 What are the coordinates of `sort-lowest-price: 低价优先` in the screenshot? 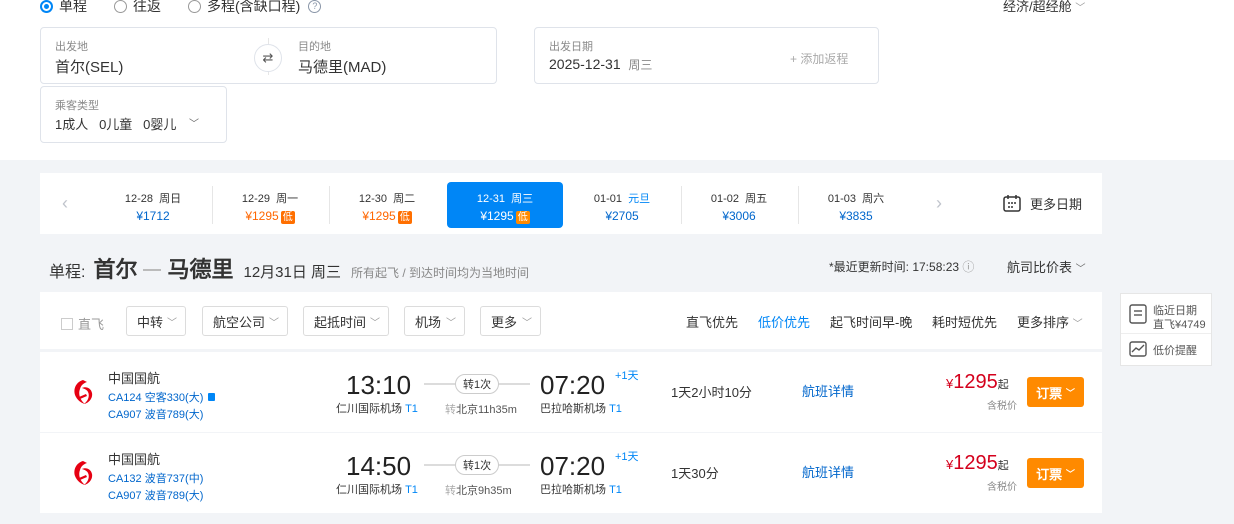 It's located at (784, 321).